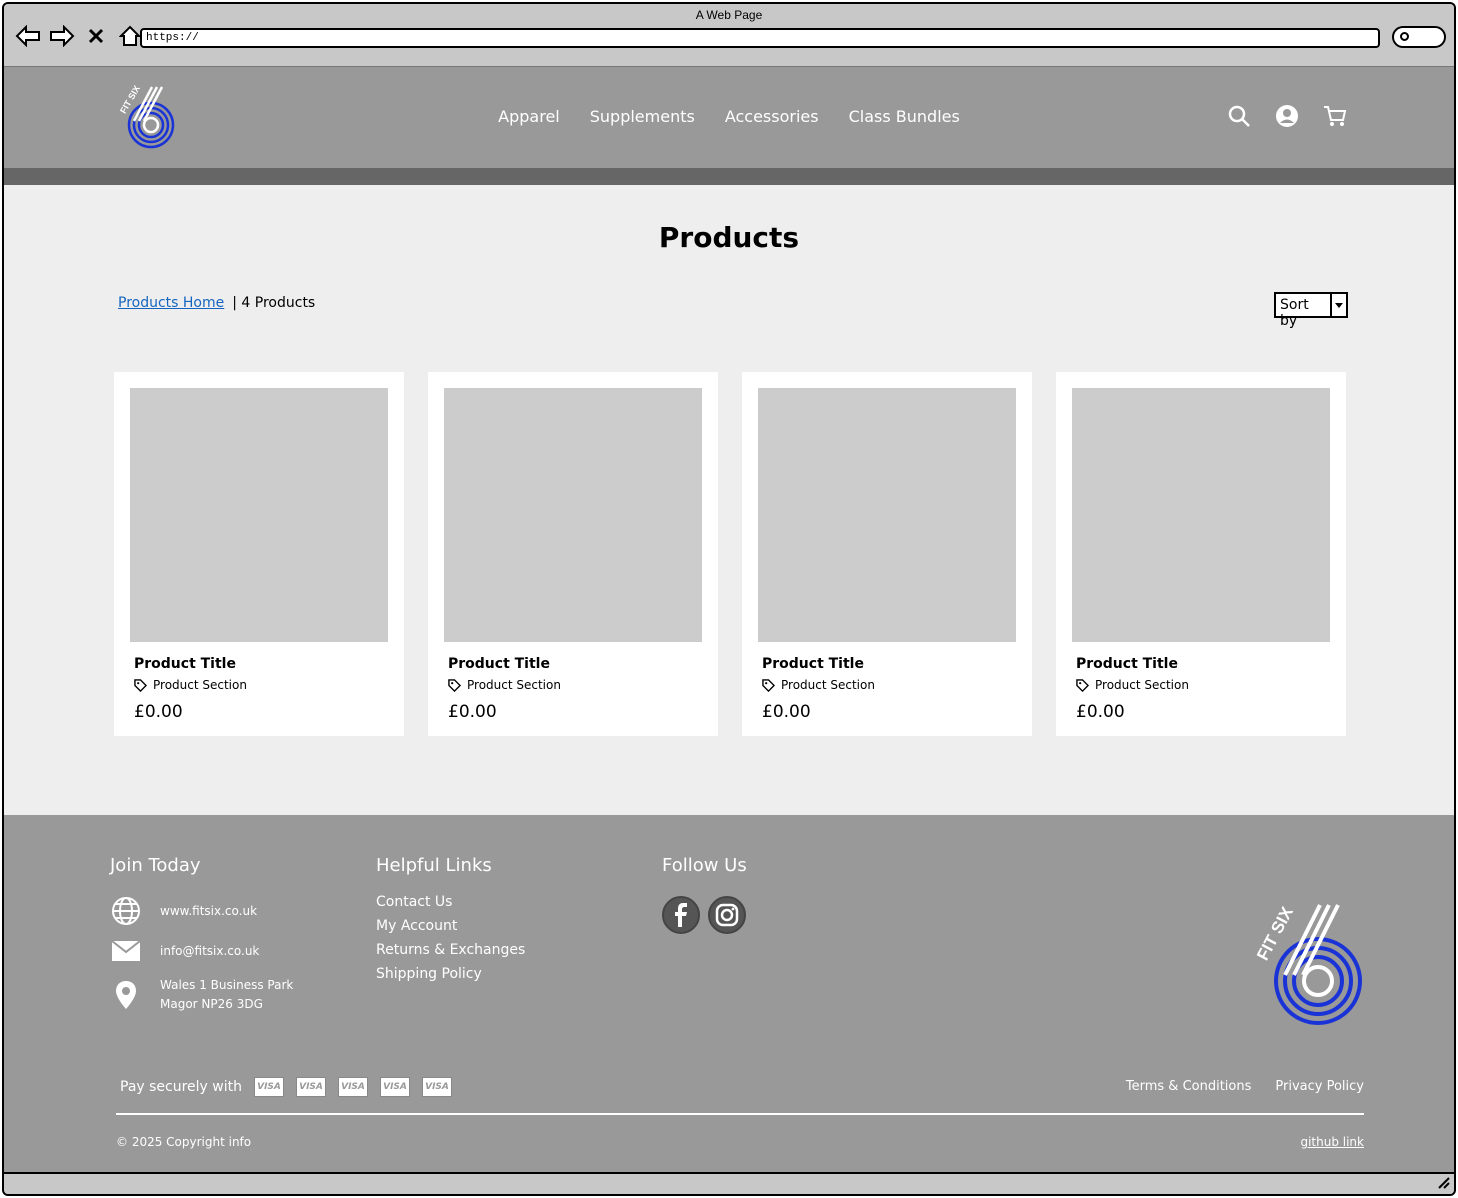  Describe the element at coordinates (529, 116) in the screenshot. I see `nav-apparel: Apparel` at that location.